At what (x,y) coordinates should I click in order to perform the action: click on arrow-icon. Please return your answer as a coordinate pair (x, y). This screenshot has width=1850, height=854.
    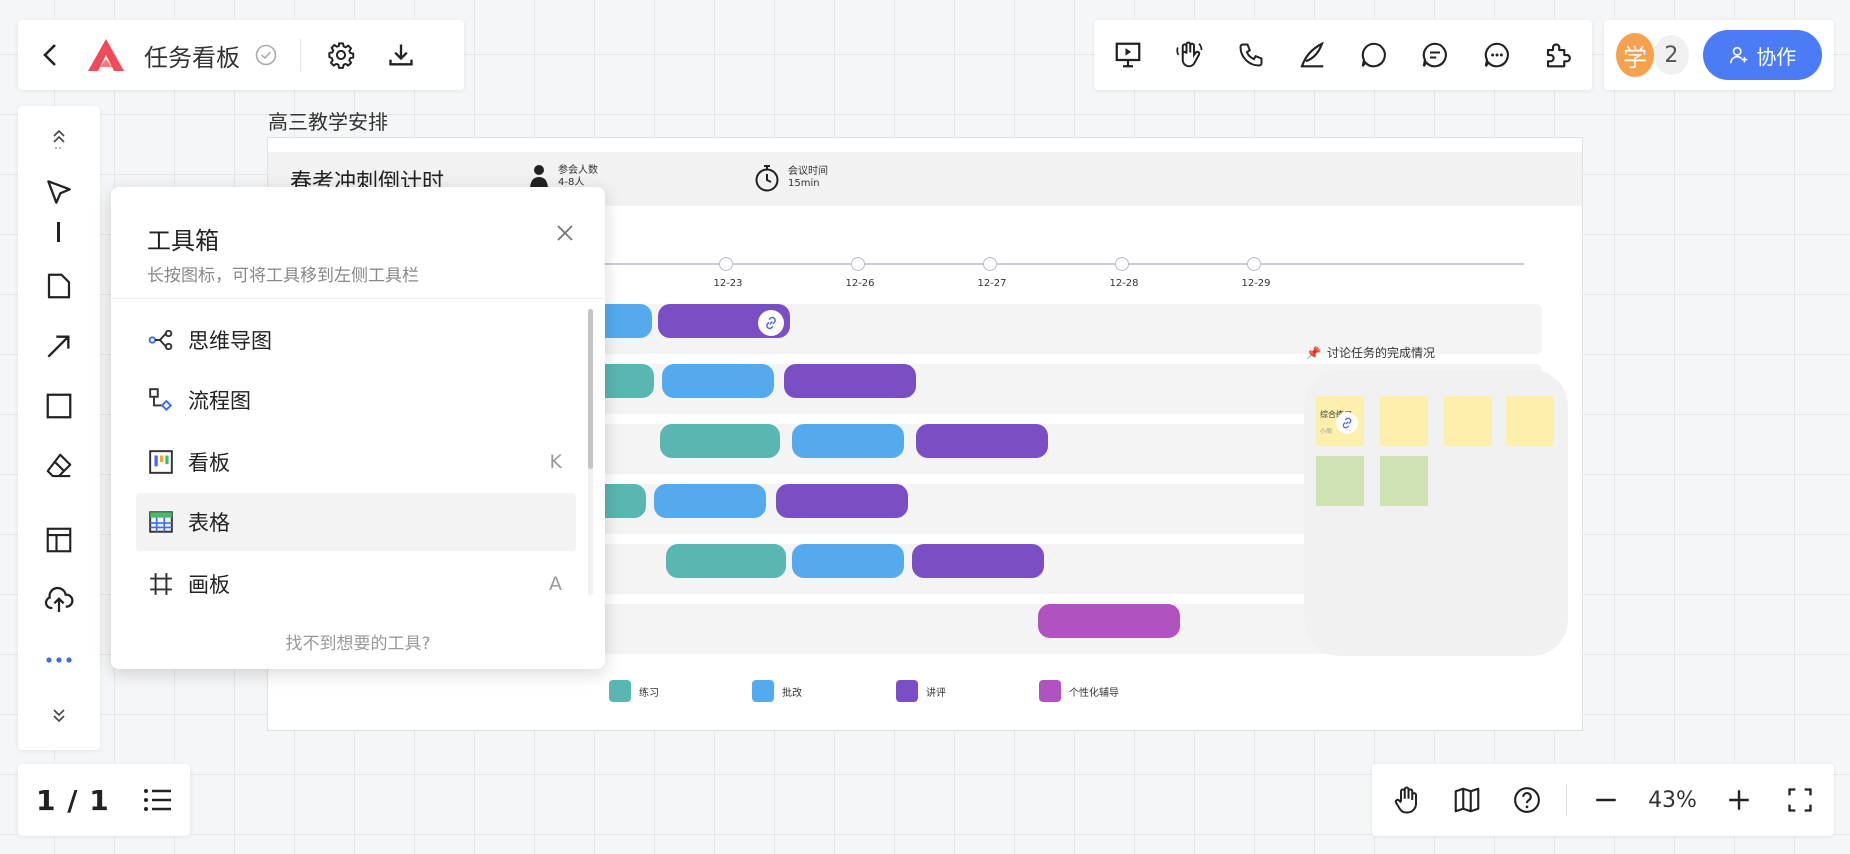
    Looking at the image, I should click on (59, 346).